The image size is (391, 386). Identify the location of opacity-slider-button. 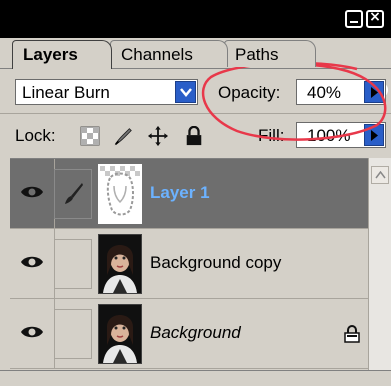
(374, 92).